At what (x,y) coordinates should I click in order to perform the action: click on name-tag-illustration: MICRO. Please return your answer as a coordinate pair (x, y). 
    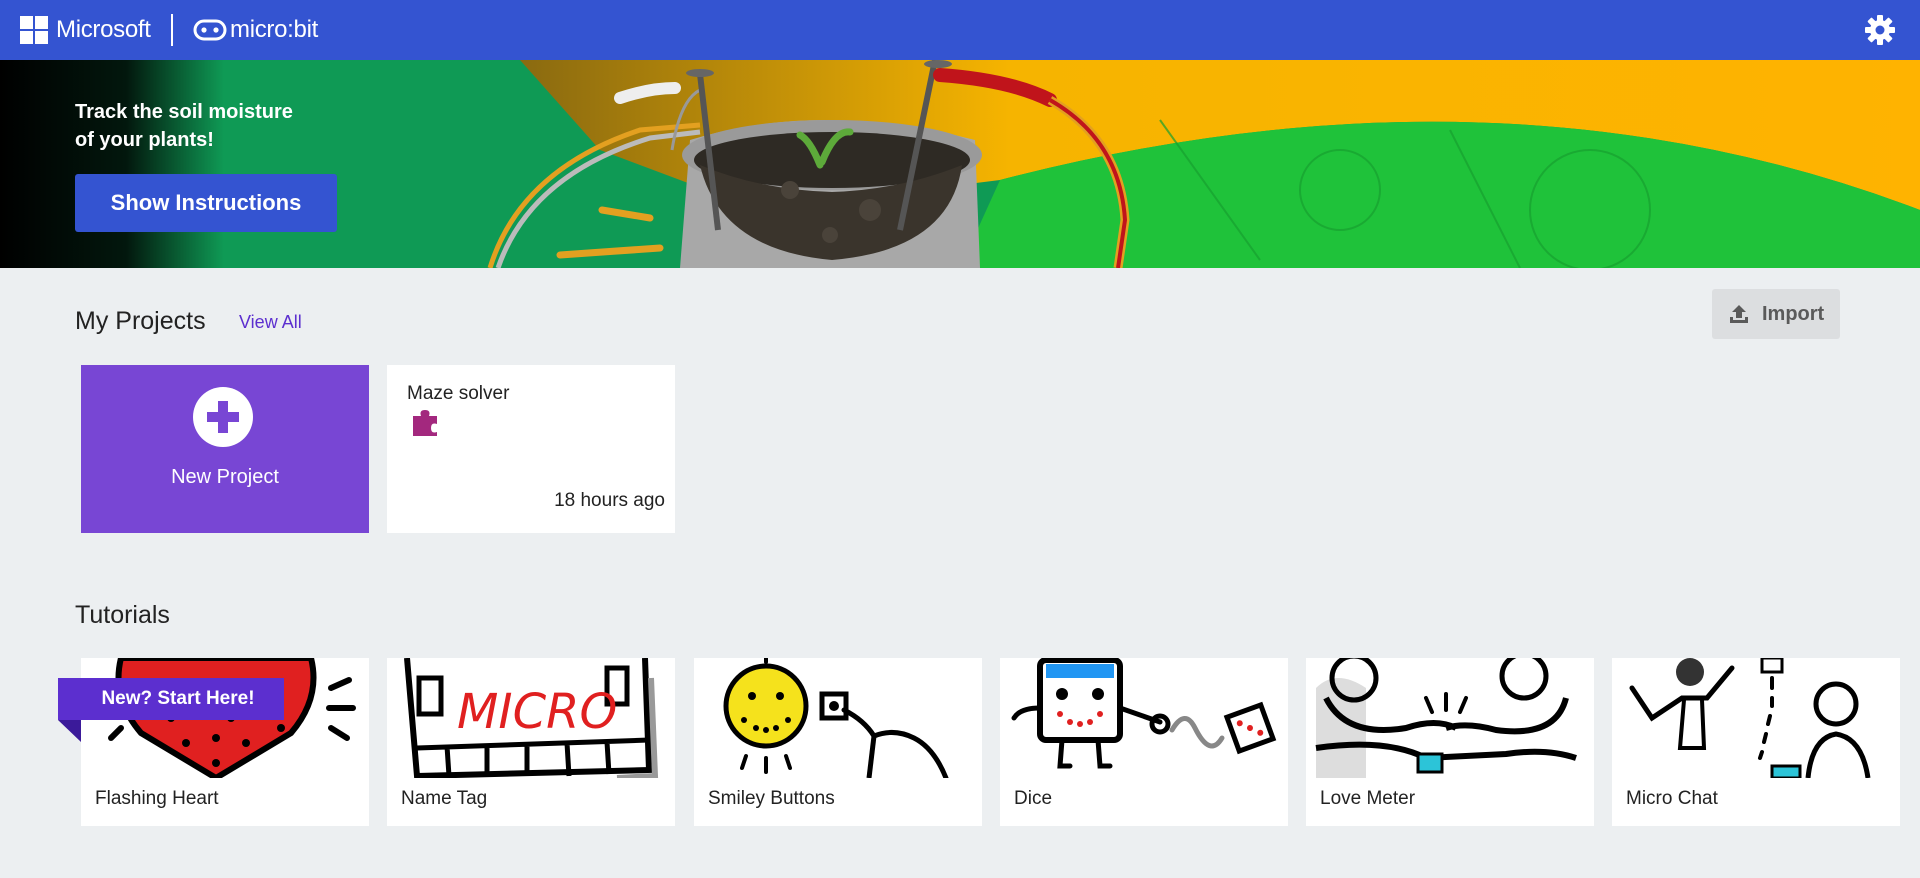
    Looking at the image, I should click on (531, 718).